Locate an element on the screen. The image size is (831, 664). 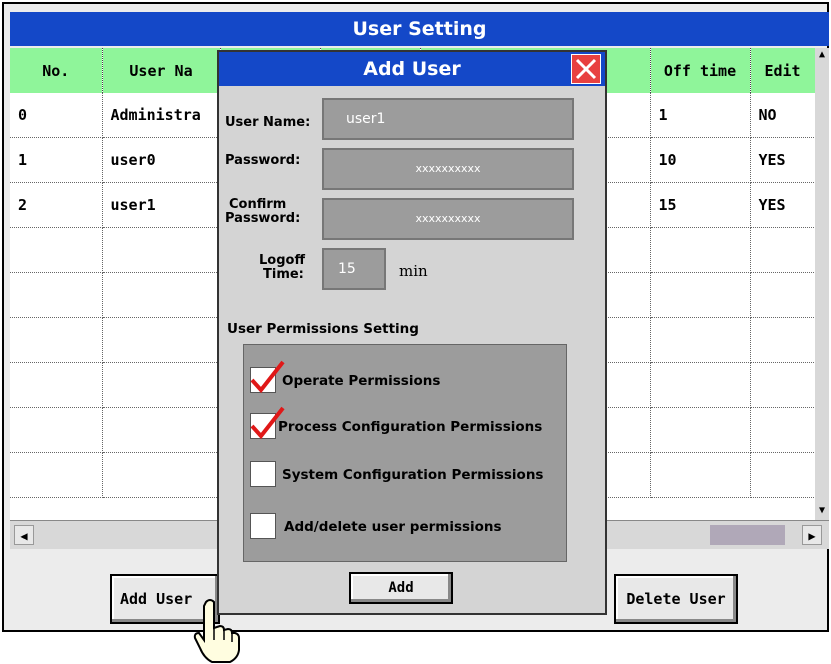
add-delete-permission-label: Add/delete user permissions is located at coordinates (393, 527).